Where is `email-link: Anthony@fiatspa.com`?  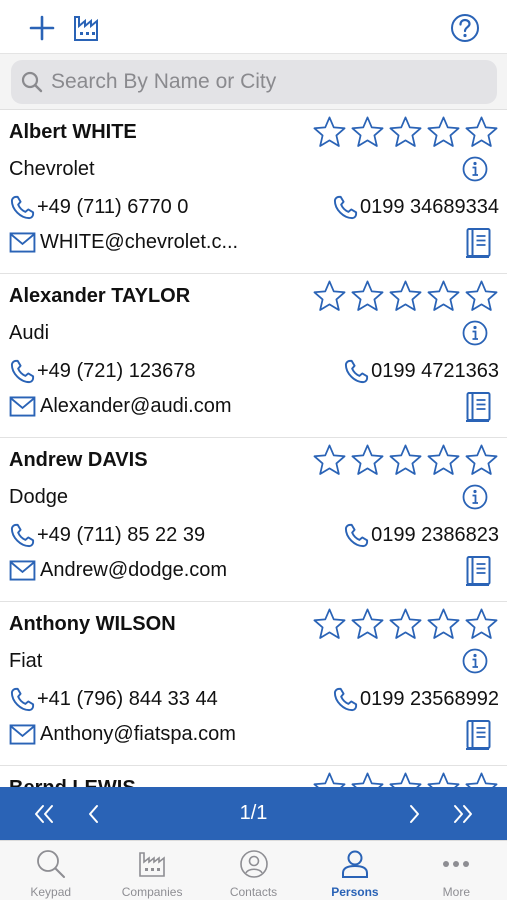
email-link: Anthony@fiatspa.com is located at coordinates (122, 734).